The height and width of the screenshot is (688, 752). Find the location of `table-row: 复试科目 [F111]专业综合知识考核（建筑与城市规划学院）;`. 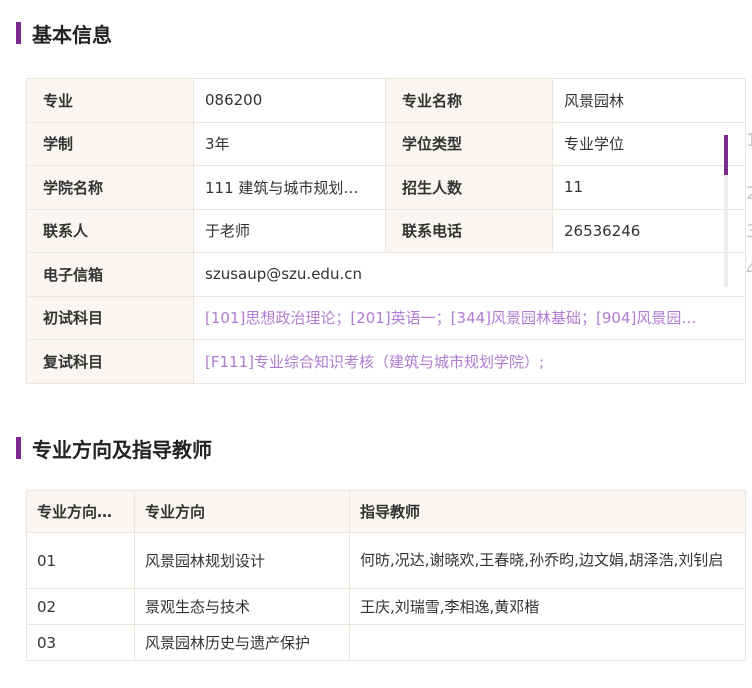

table-row: 复试科目 [F111]专业综合知识考核（建筑与城市规划学院）; is located at coordinates (386, 361).